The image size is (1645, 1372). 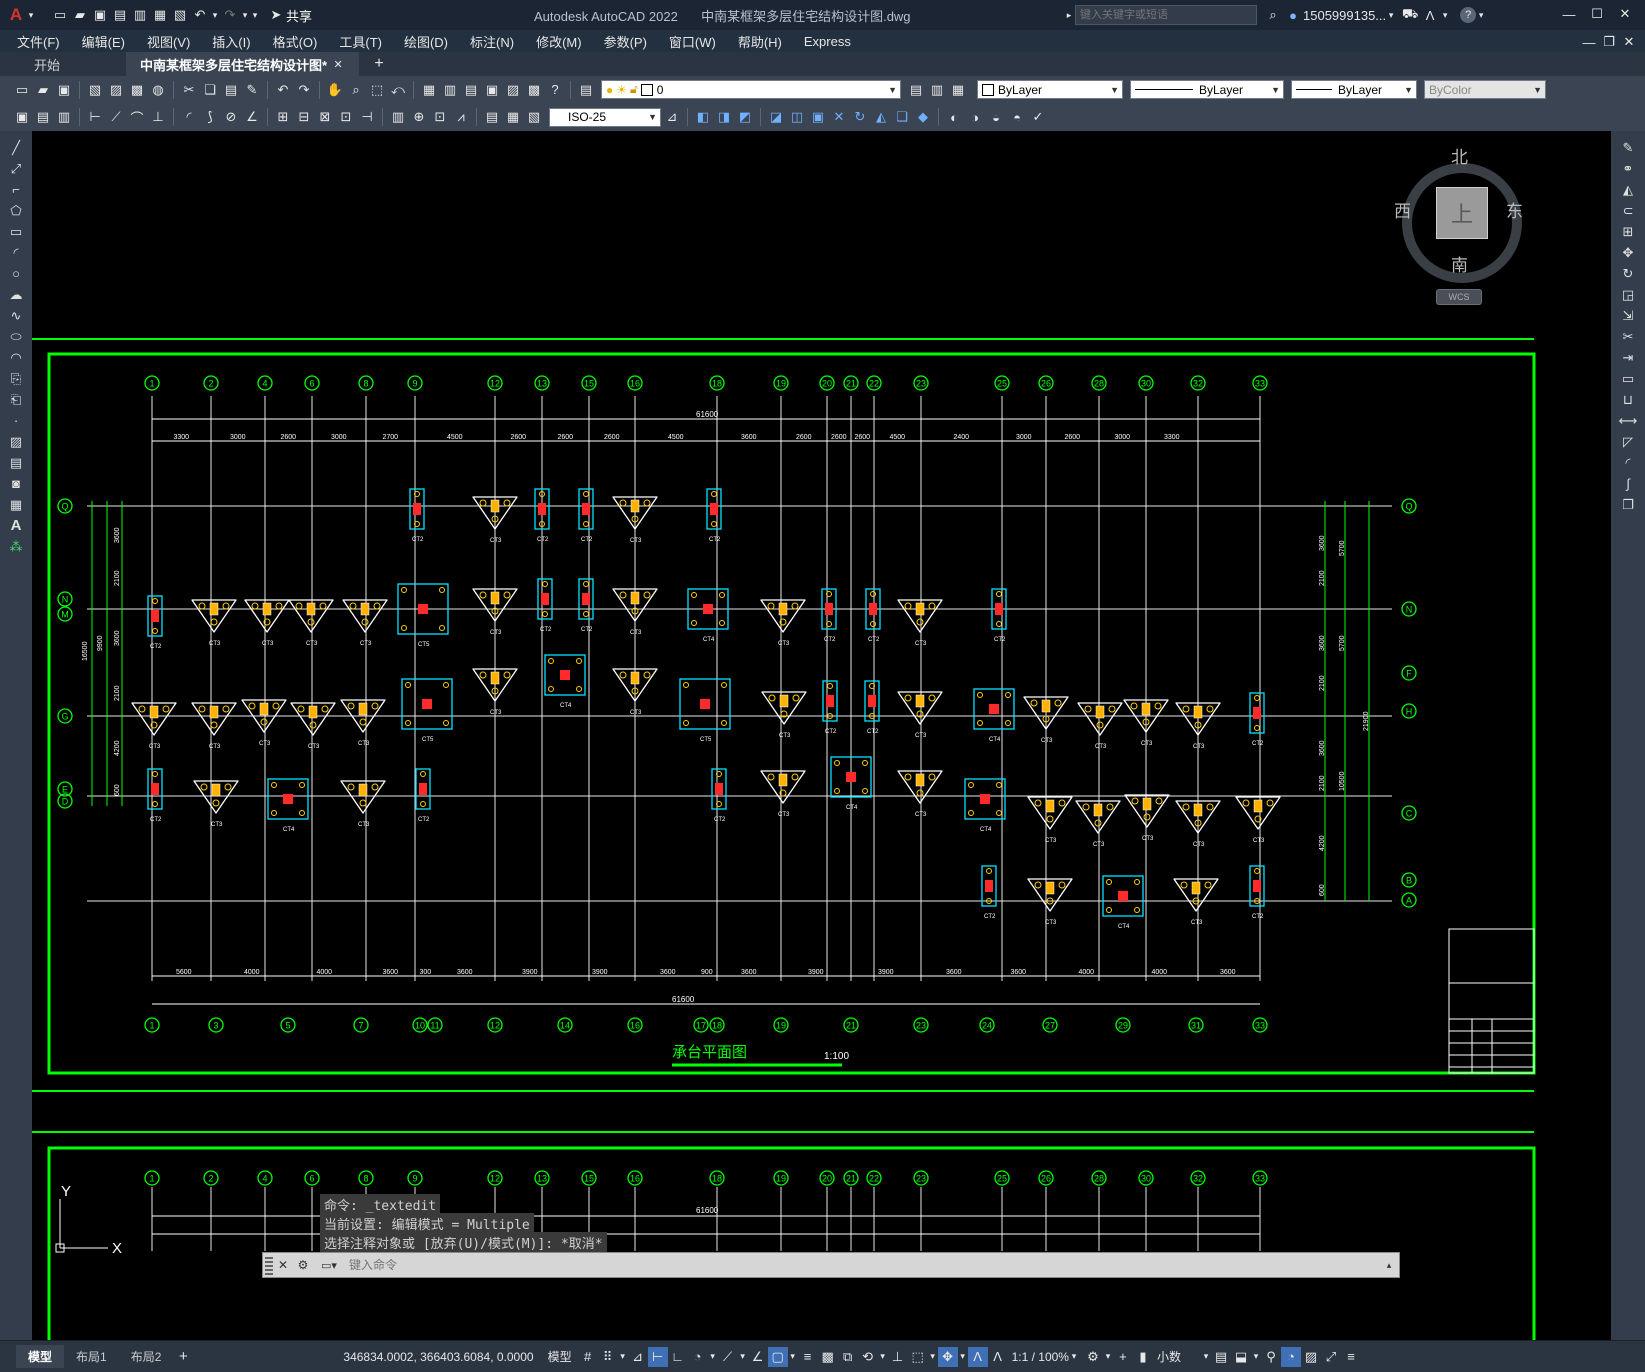 I want to click on imprint-icon: ◐, so click(x=954, y=117).